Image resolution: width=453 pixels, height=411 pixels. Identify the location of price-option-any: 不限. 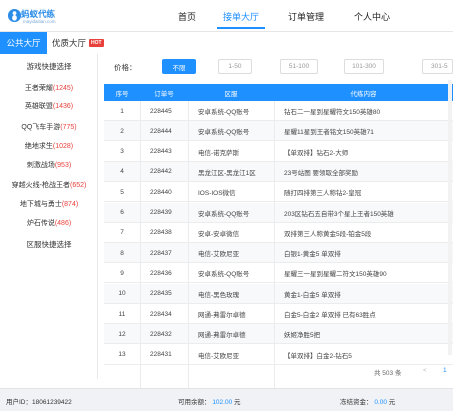
(179, 66).